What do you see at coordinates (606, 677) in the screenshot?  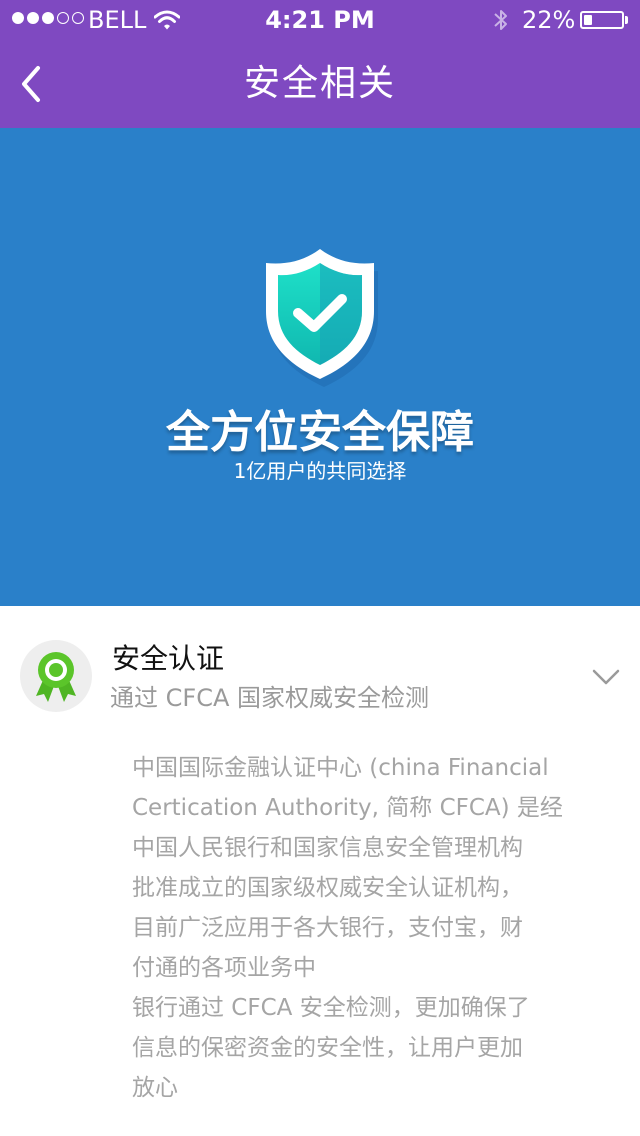 I see `chevron-down-icon` at bounding box center [606, 677].